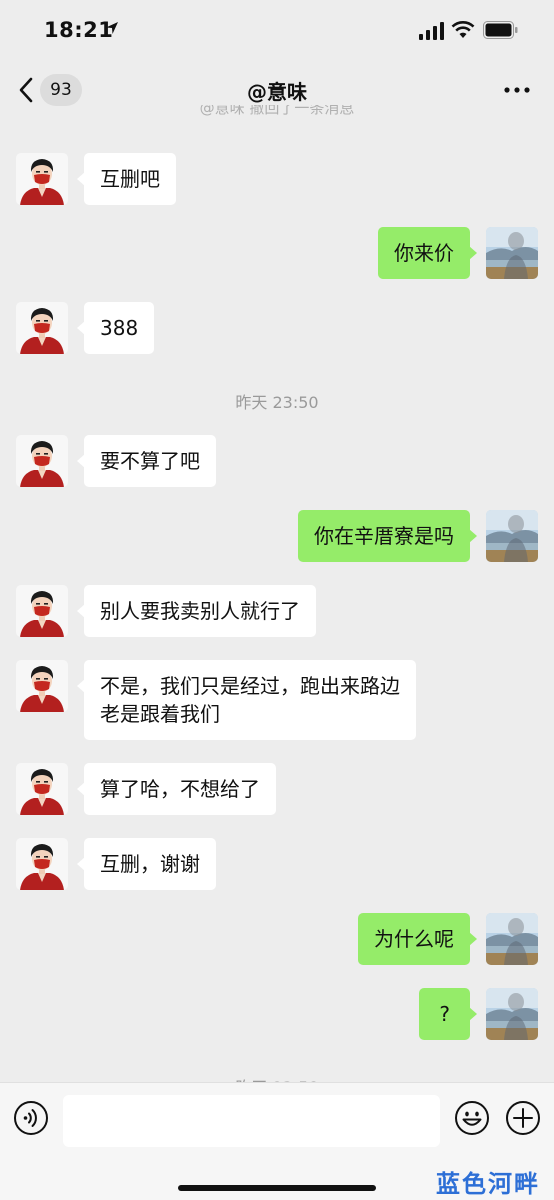  What do you see at coordinates (277, 111) in the screenshot?
I see `recall-notice: @意味 撤回了一条消息` at bounding box center [277, 111].